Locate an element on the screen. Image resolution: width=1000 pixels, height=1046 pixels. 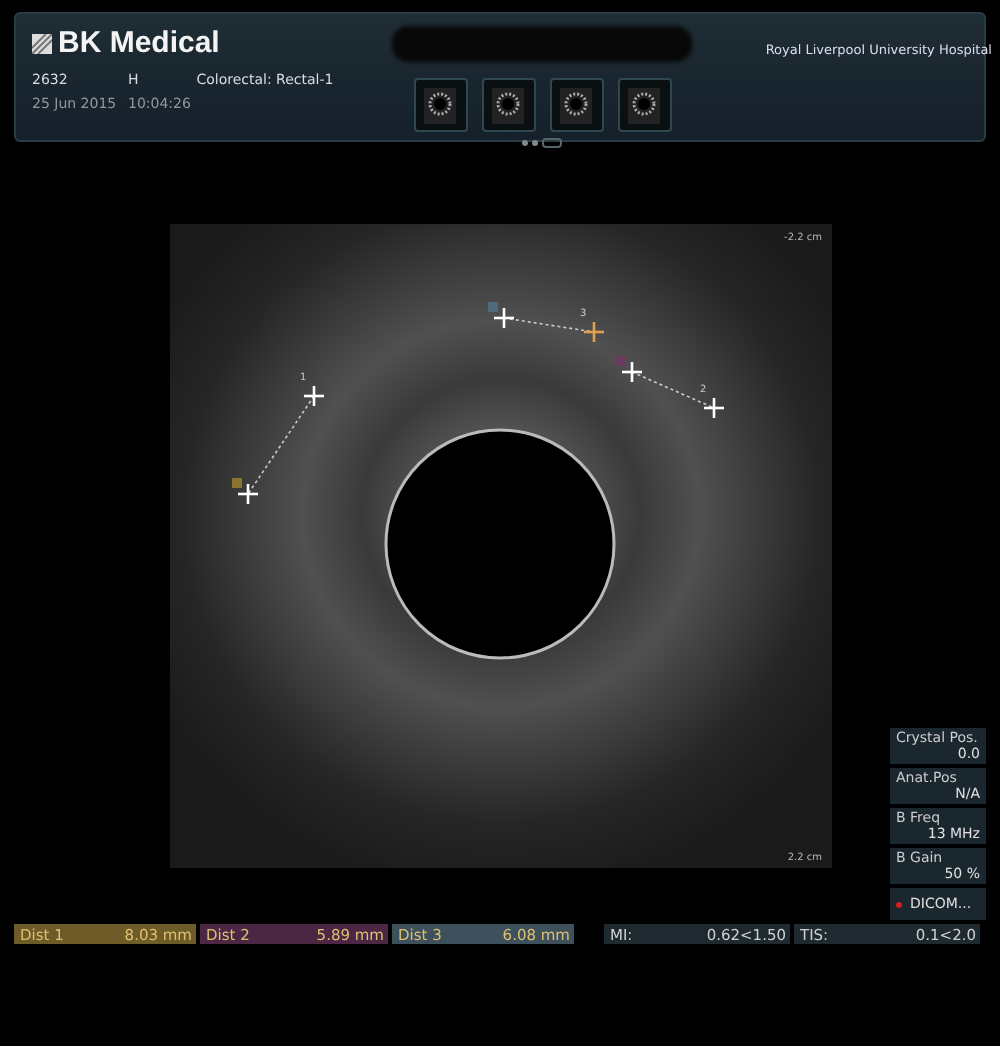
brand-name: BK Medical is located at coordinates (139, 43).